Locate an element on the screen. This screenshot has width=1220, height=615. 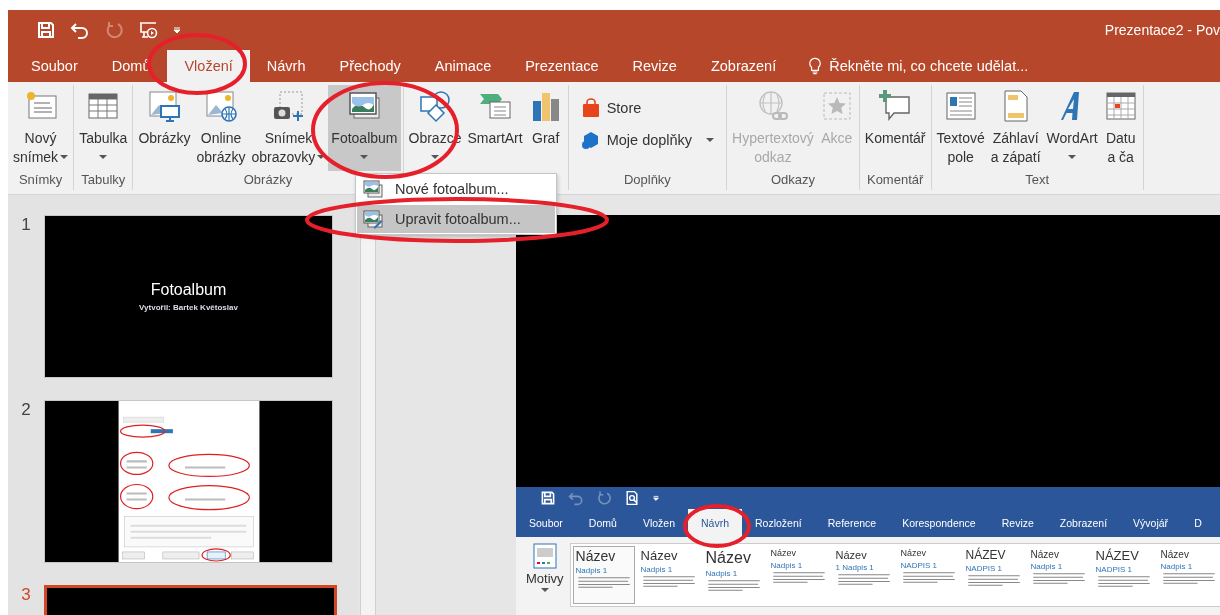
slide-number: 3 is located at coordinates (26, 595).